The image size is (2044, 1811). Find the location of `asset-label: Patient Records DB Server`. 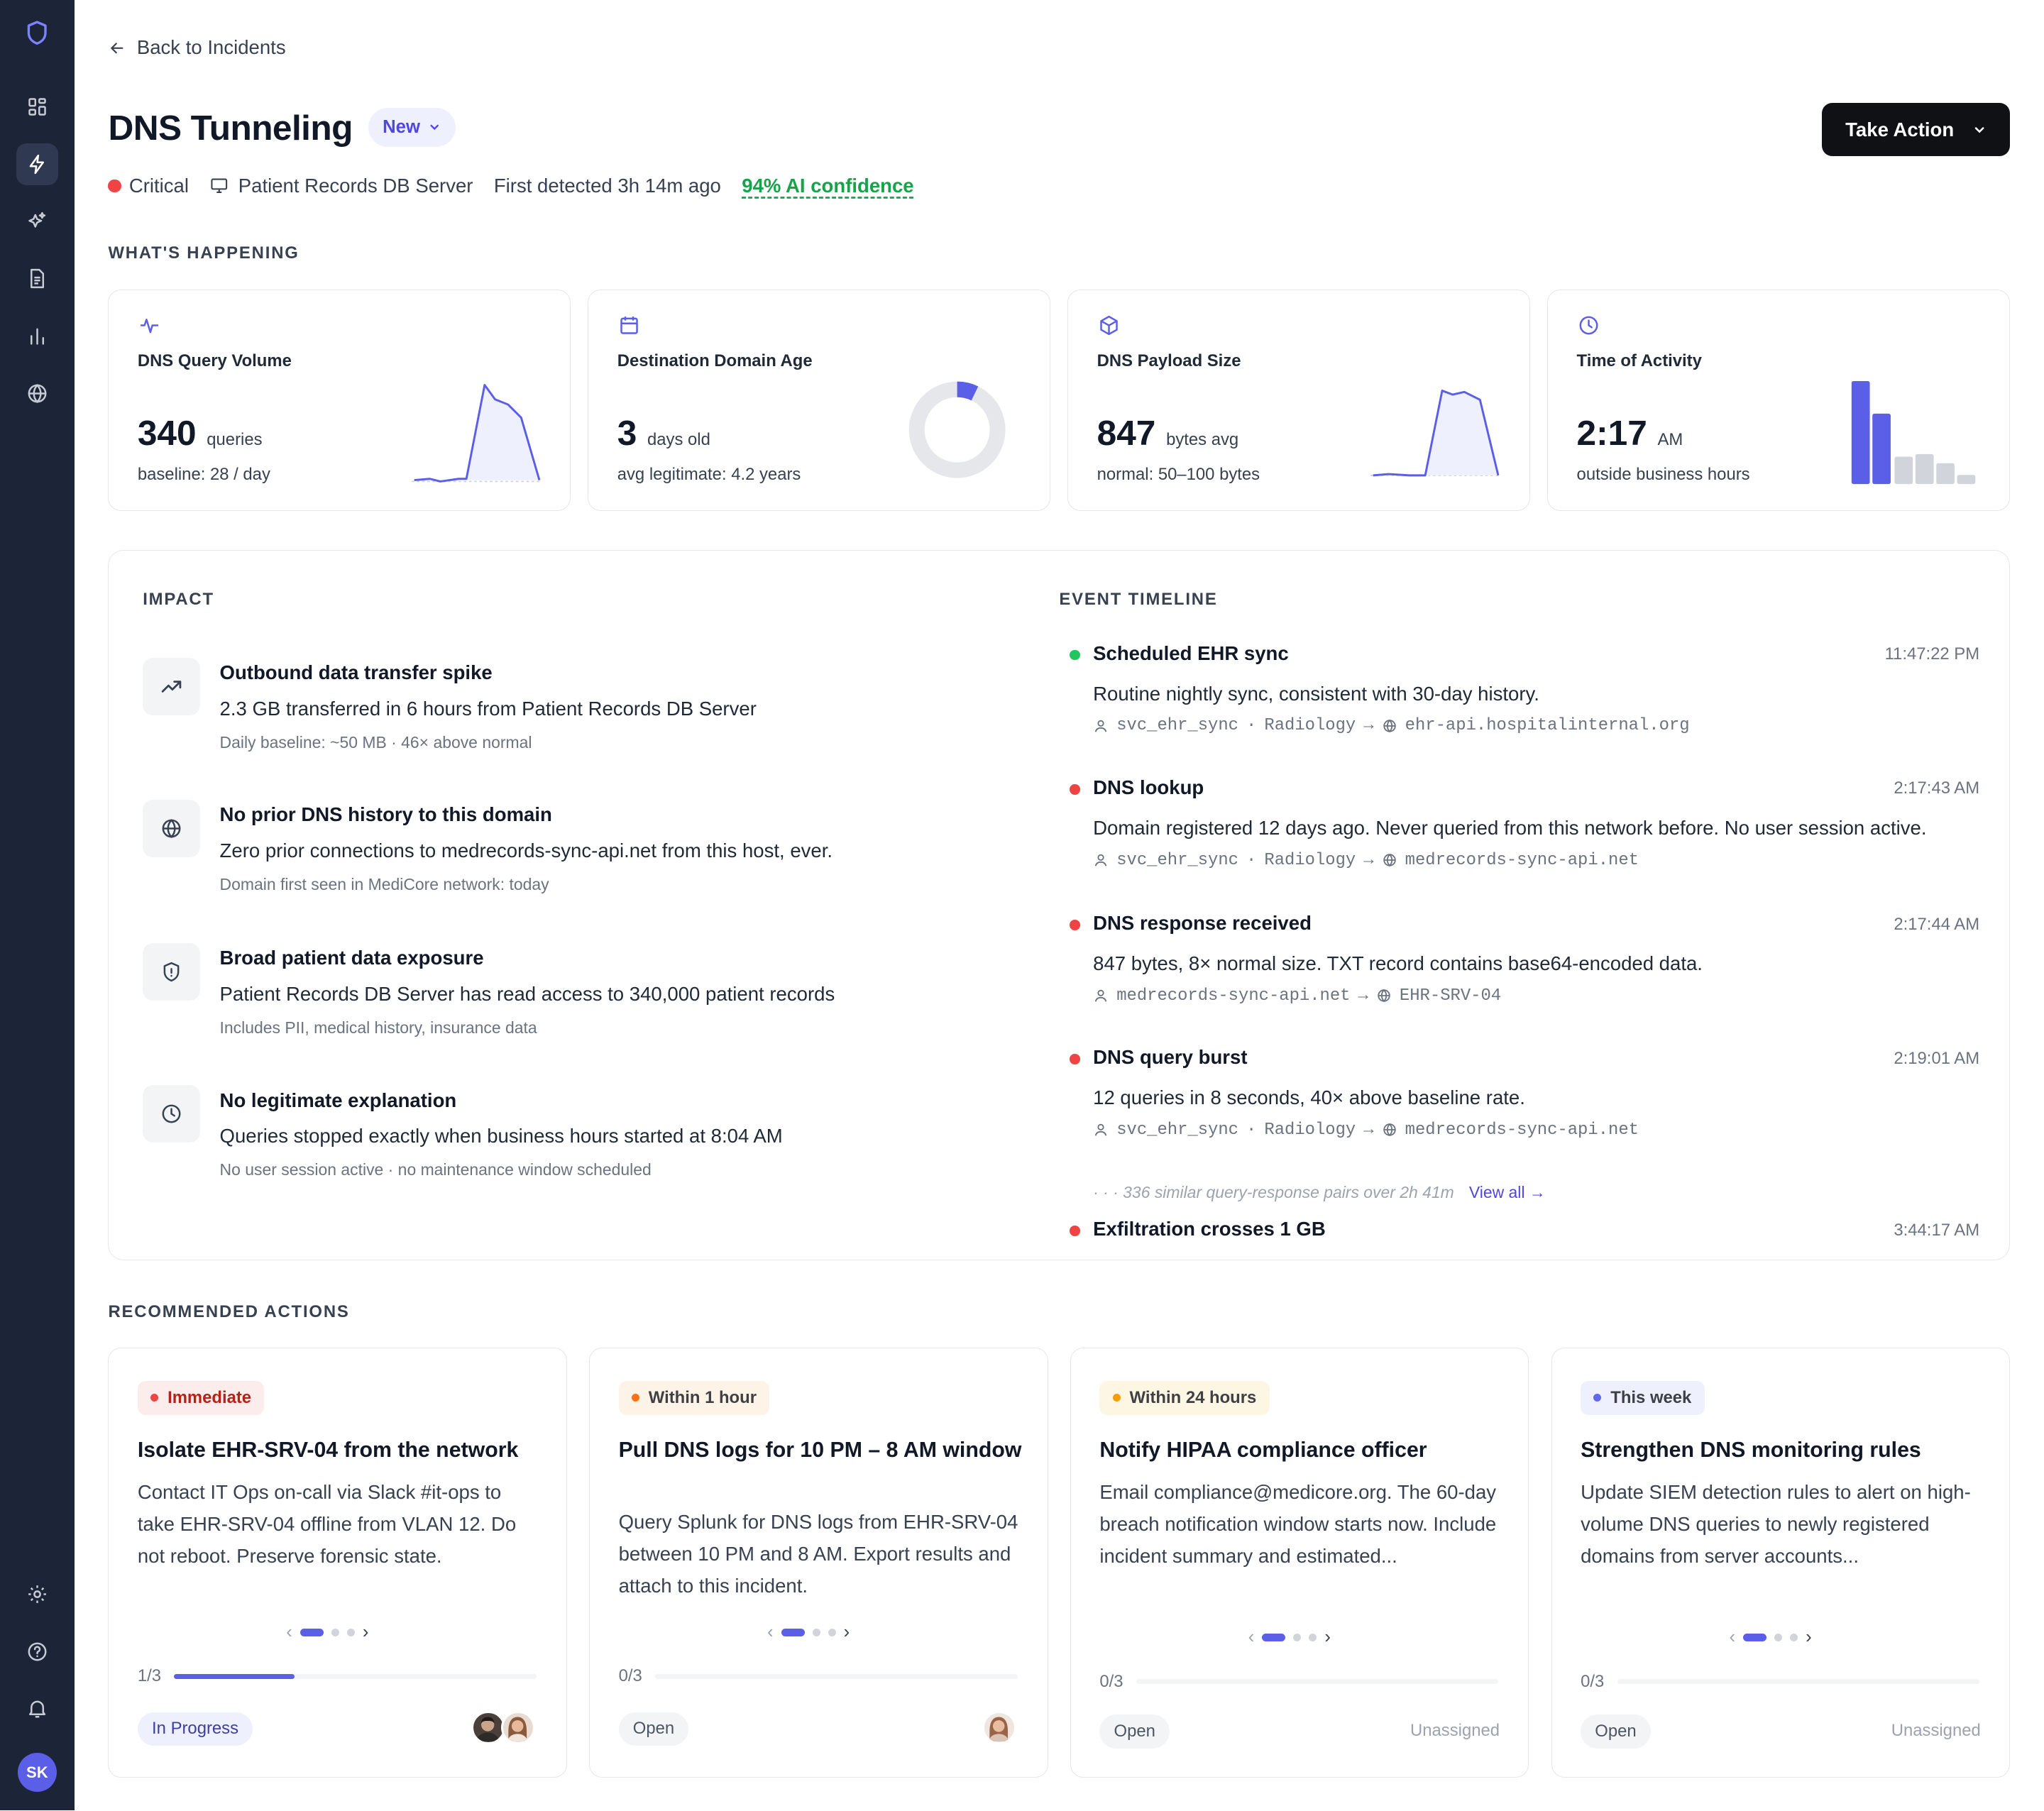

asset-label: Patient Records DB Server is located at coordinates (355, 186).